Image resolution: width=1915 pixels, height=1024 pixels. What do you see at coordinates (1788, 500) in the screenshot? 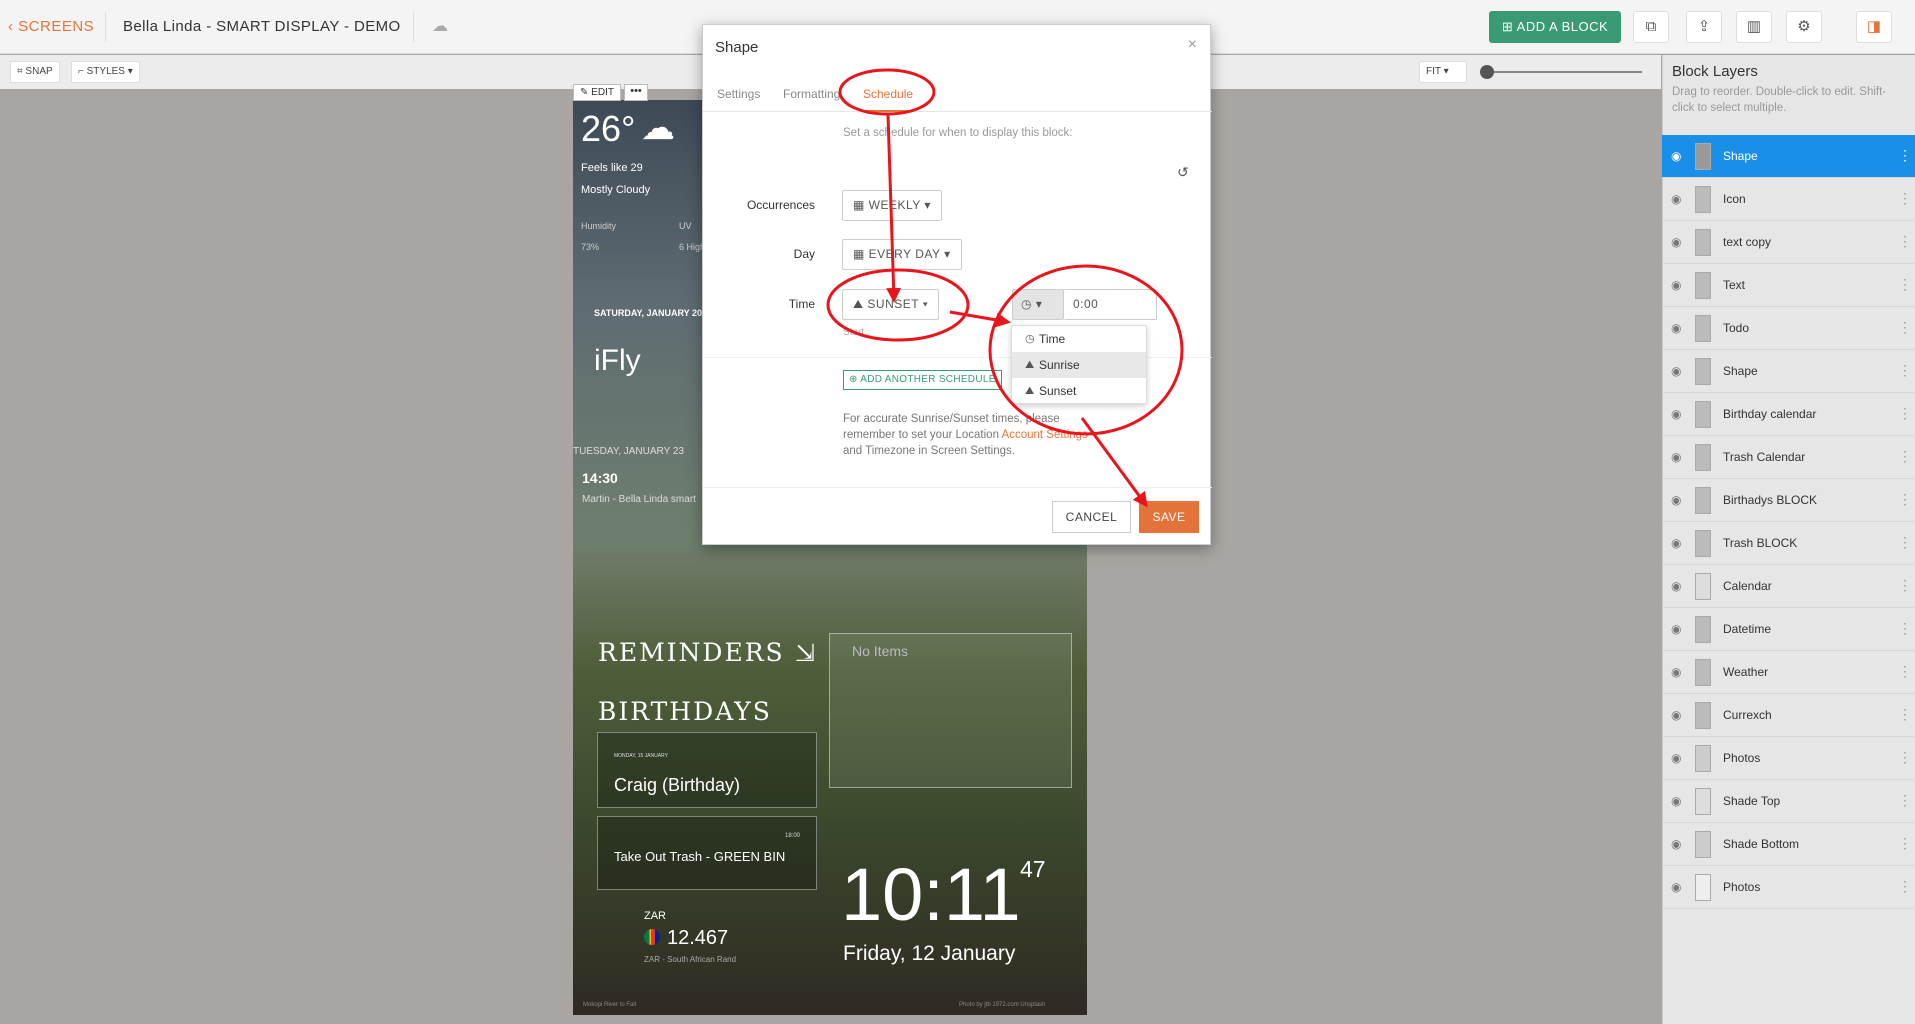
I see `layer-item: ◉ Birthadys BLOCK ⋮` at bounding box center [1788, 500].